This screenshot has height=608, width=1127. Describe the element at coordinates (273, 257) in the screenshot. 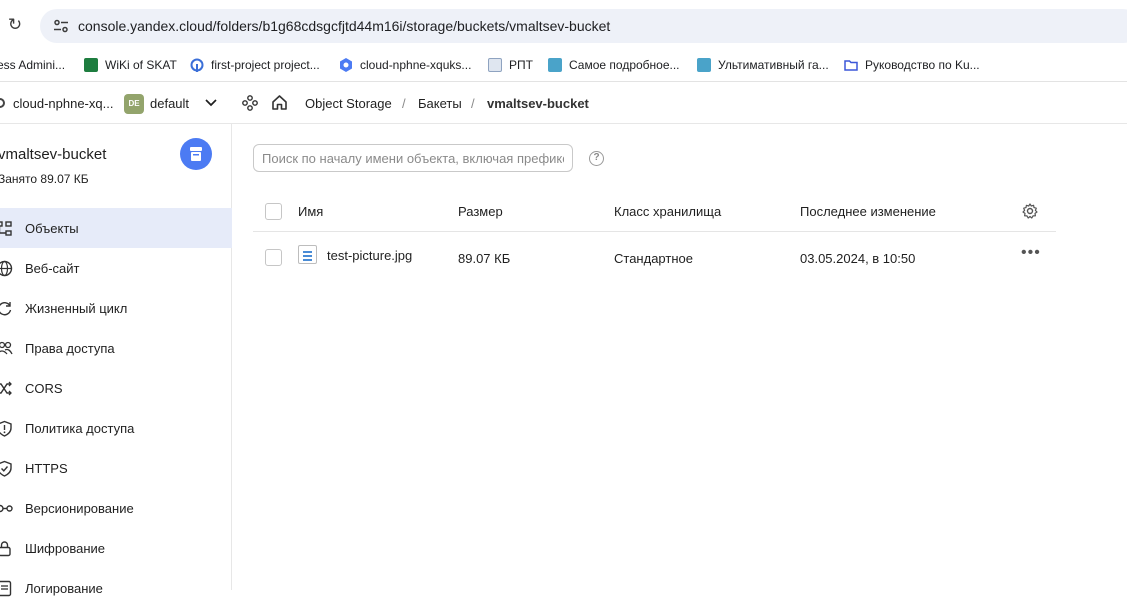

I see `row-checkbox` at that location.